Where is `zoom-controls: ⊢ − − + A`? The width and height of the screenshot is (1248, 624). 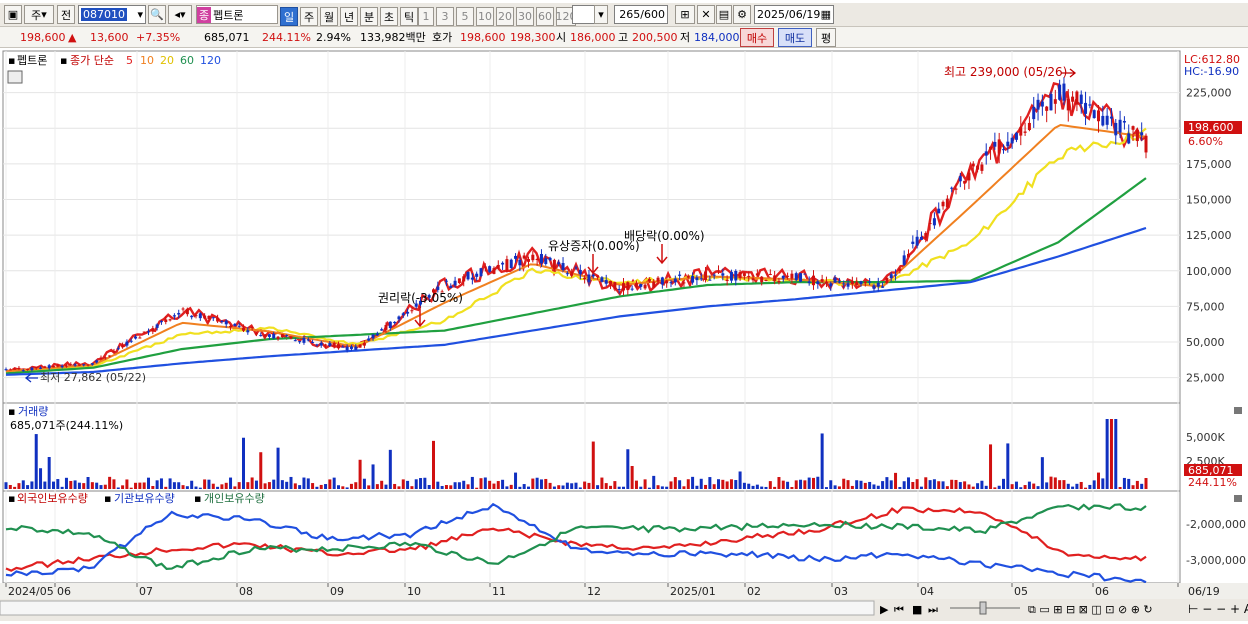 zoom-controls: ⊢ − − + A is located at coordinates (1218, 609).